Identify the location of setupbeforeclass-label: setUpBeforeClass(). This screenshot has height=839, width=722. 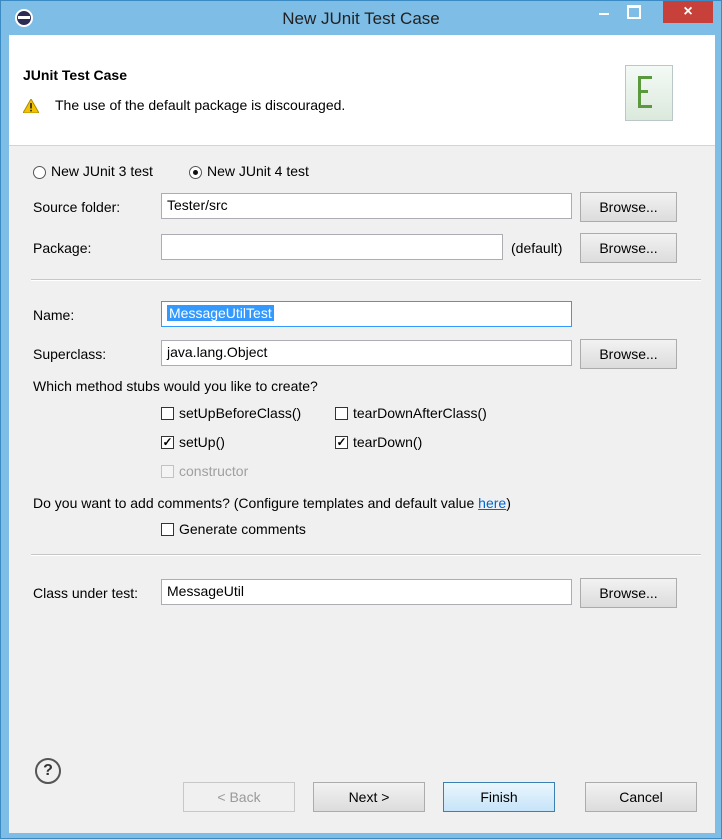
(240, 413).